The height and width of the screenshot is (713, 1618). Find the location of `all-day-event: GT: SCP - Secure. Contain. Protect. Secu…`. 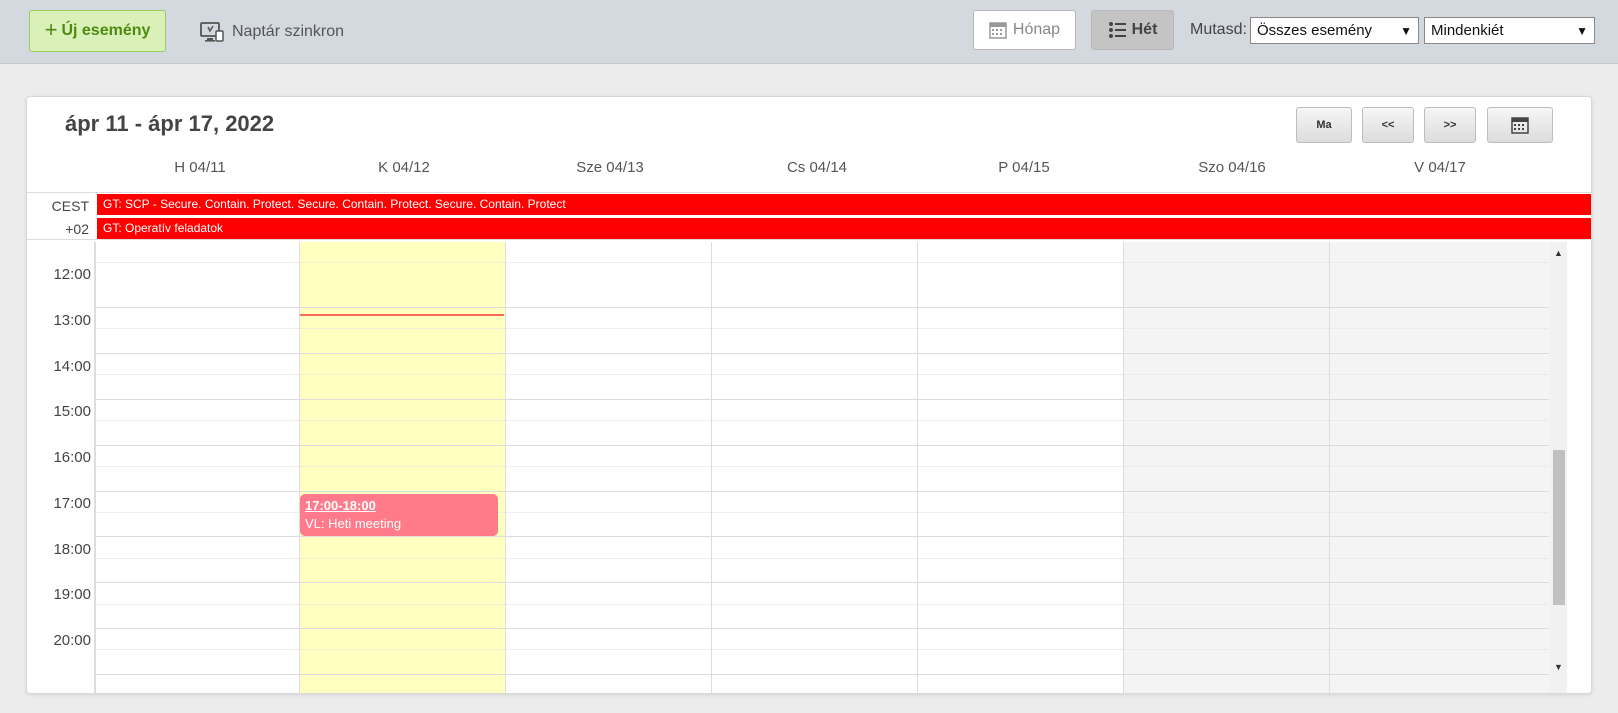

all-day-event: GT: SCP - Secure. Contain. Protect. Secu… is located at coordinates (844, 204).